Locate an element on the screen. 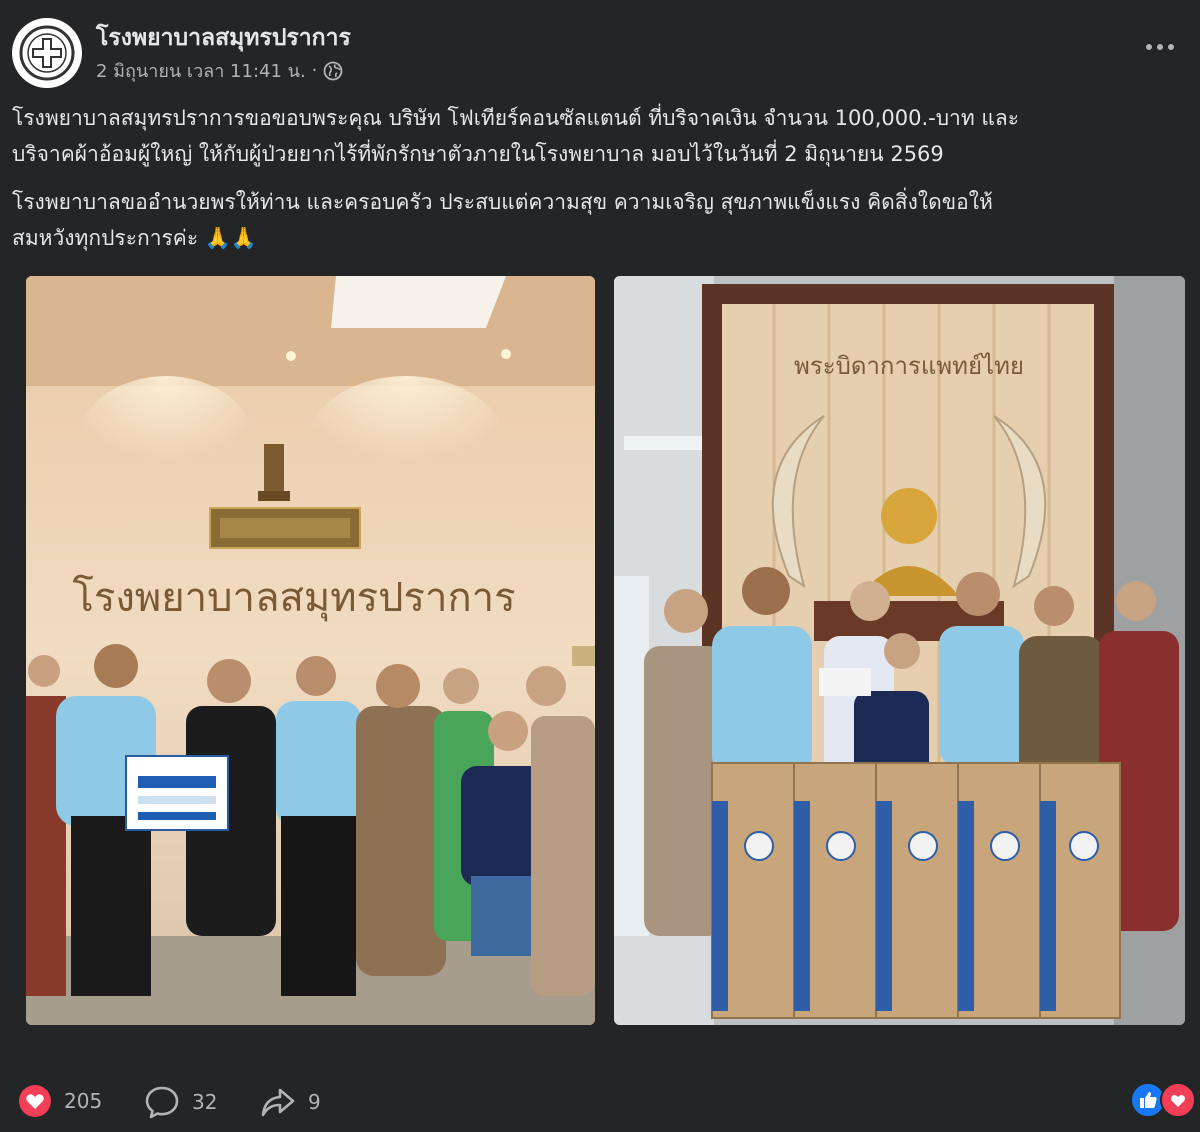 This screenshot has width=1200, height=1132. hospital-logo-icon is located at coordinates (47, 53).